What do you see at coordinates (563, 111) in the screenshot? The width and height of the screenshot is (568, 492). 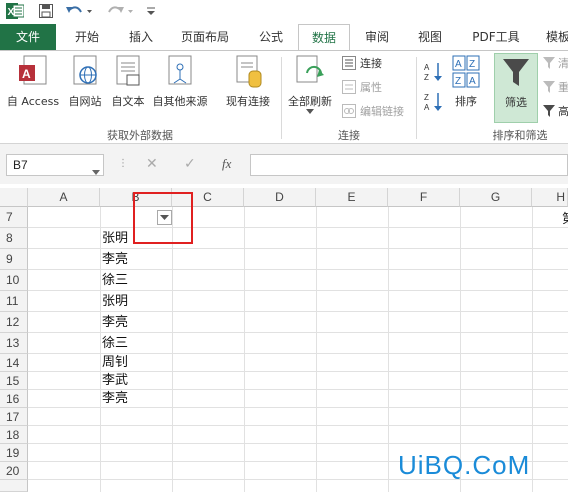 I see `advanced-filter-label: 高` at bounding box center [563, 111].